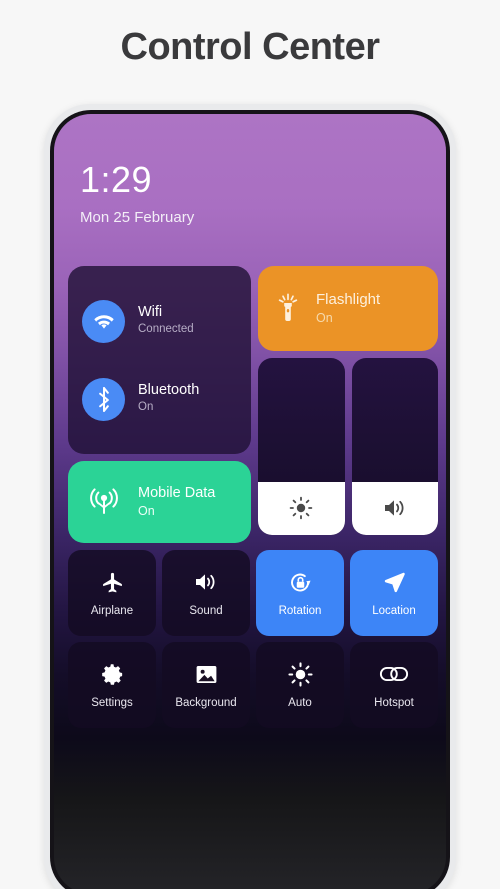 The image size is (500, 889). I want to click on image-icon, so click(206, 674).